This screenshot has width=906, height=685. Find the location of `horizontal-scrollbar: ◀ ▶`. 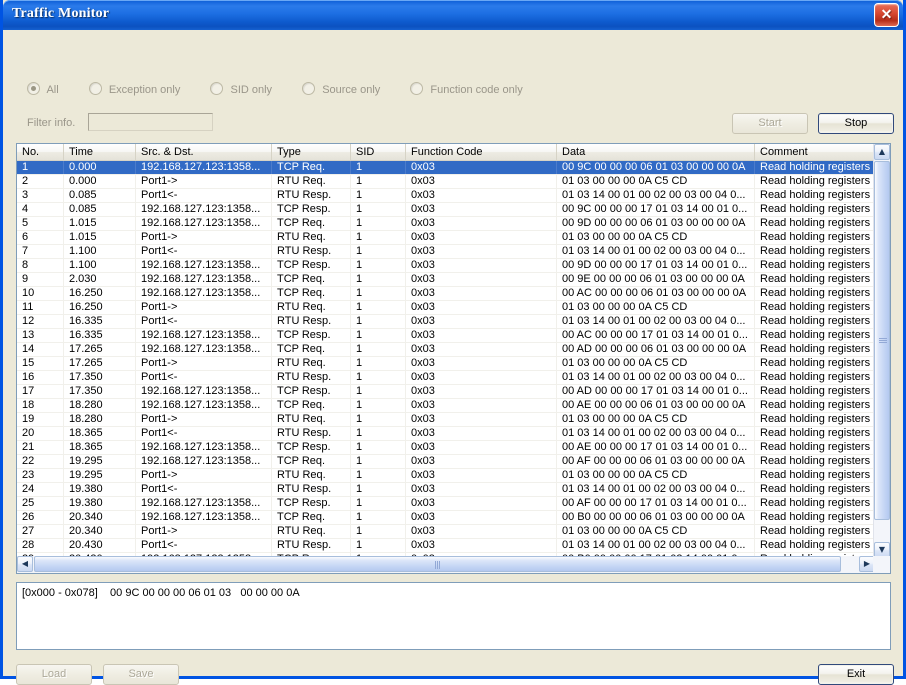

horizontal-scrollbar: ◀ ▶ is located at coordinates (446, 564).